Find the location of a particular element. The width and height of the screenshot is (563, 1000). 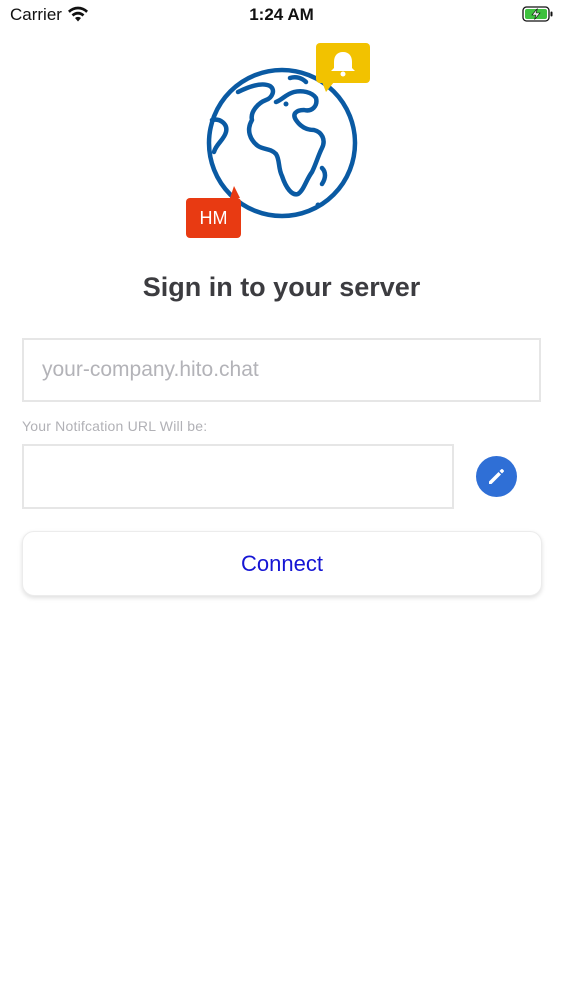

battery-charging-icon is located at coordinates (537, 14).